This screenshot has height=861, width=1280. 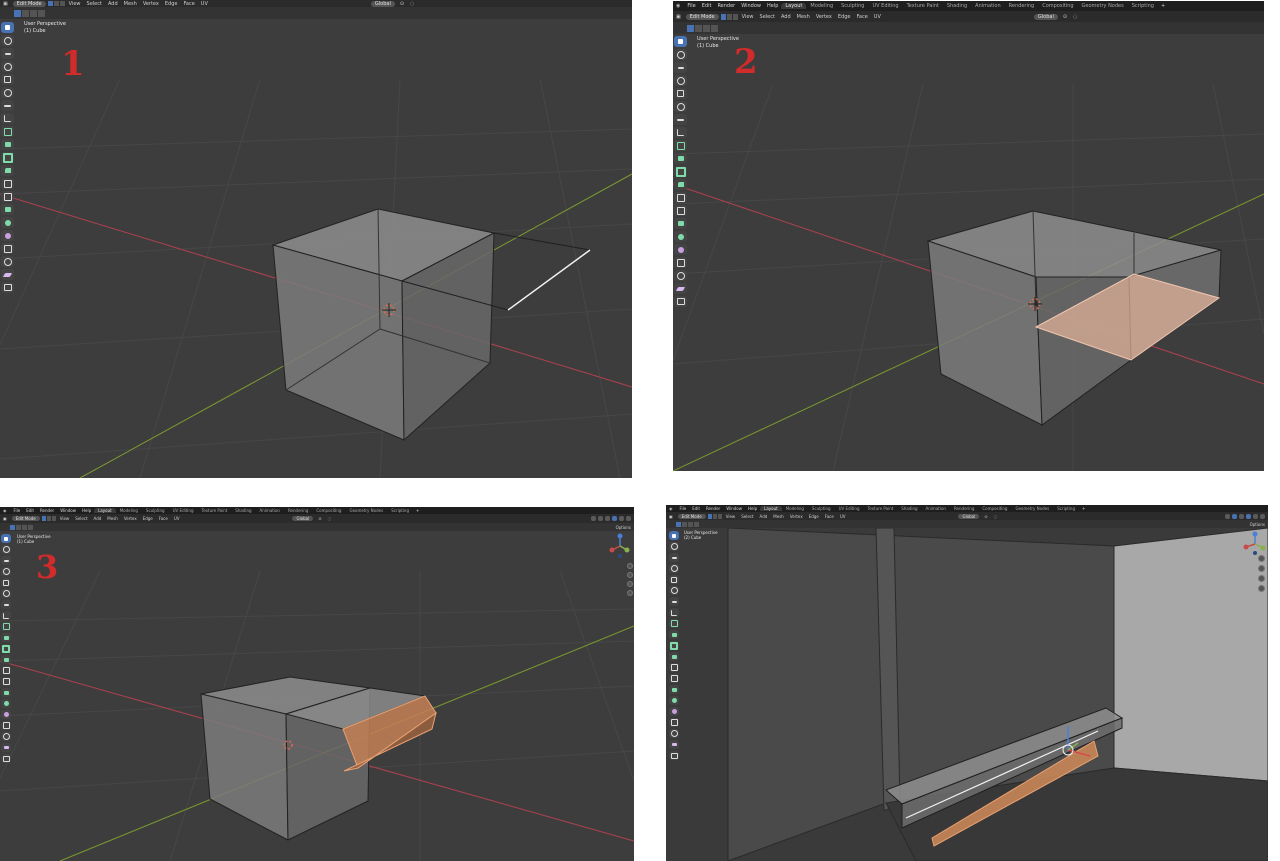 I want to click on tab-animation: Animation, so click(x=270, y=510).